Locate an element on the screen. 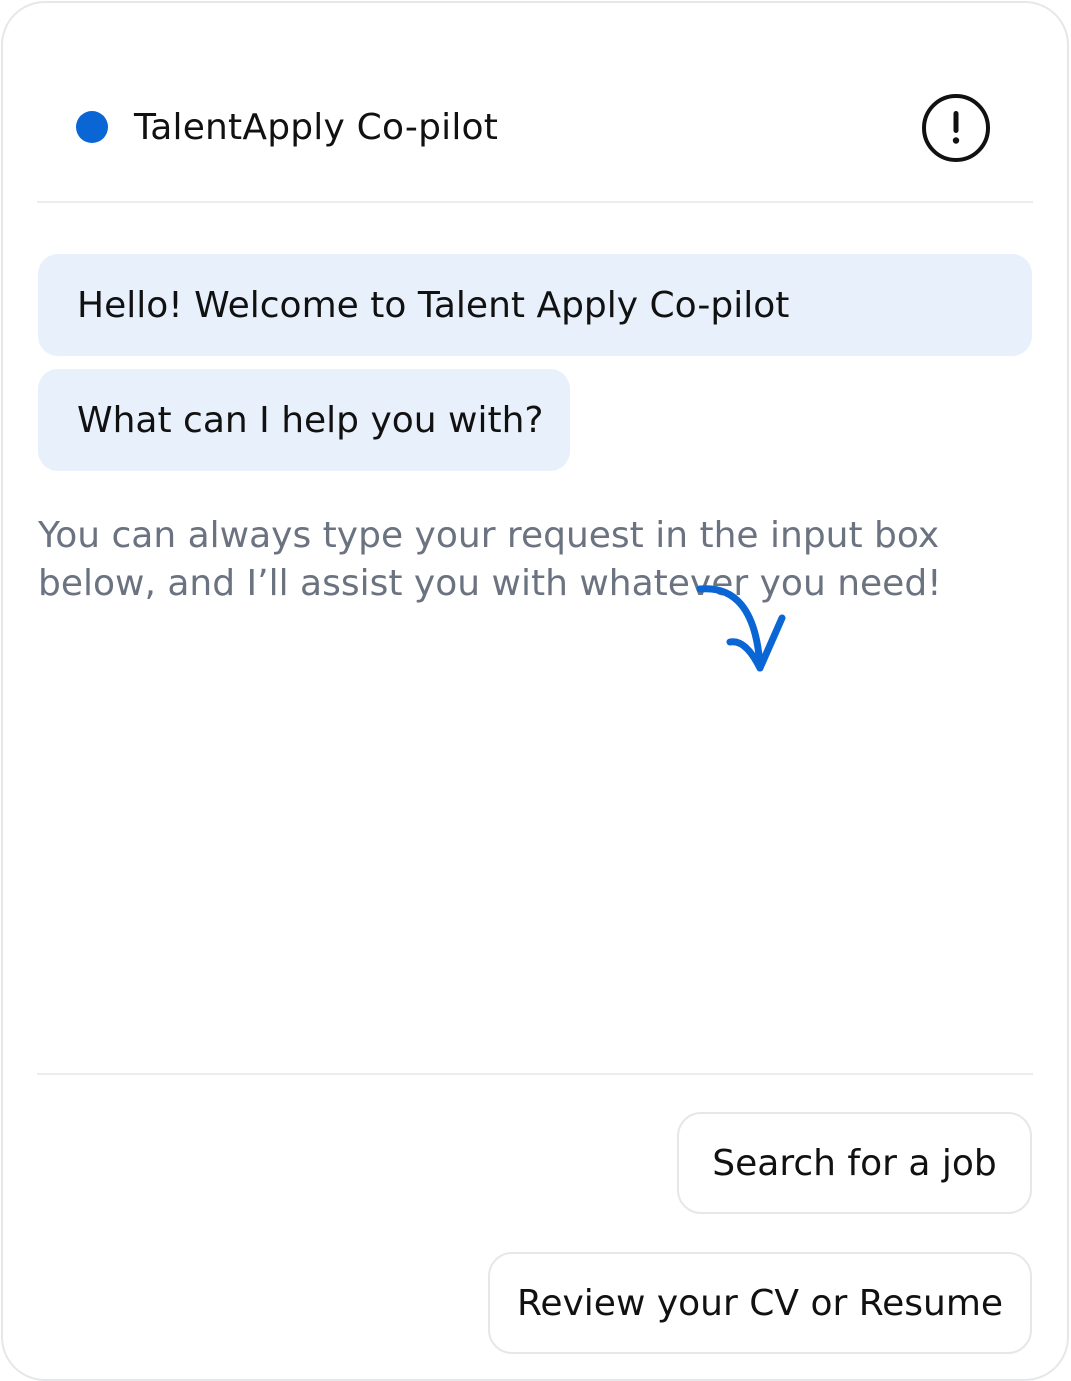  status-dot is located at coordinates (92, 127).